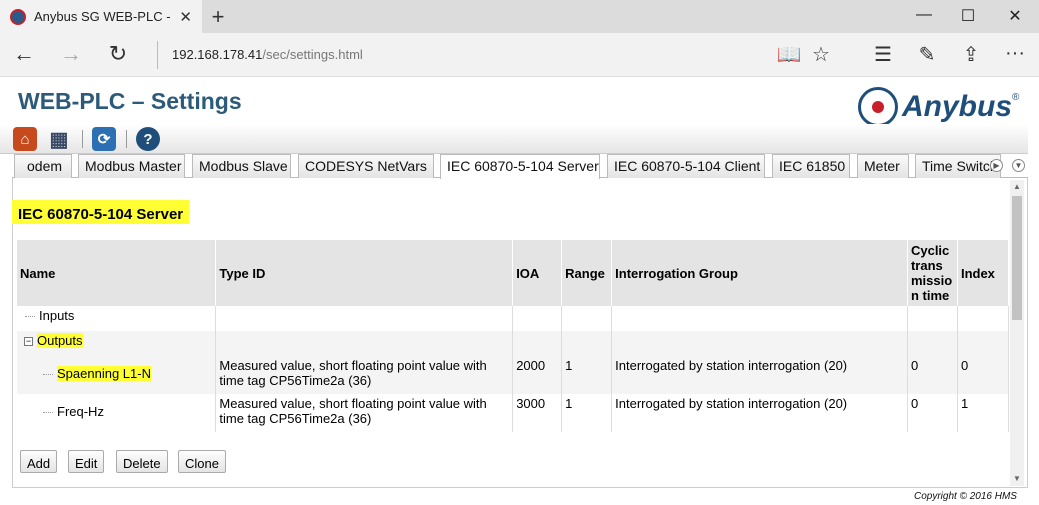  I want to click on tree-node-label: Inputs, so click(57, 315).